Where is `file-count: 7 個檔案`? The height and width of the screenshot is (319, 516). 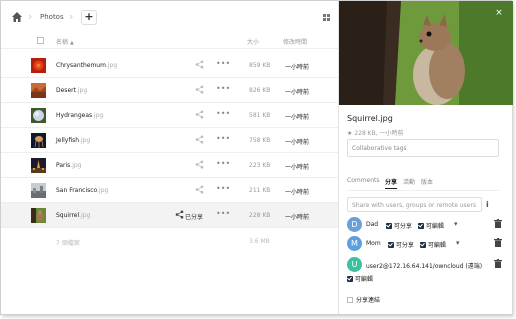
file-count: 7 個檔案 is located at coordinates (68, 243).